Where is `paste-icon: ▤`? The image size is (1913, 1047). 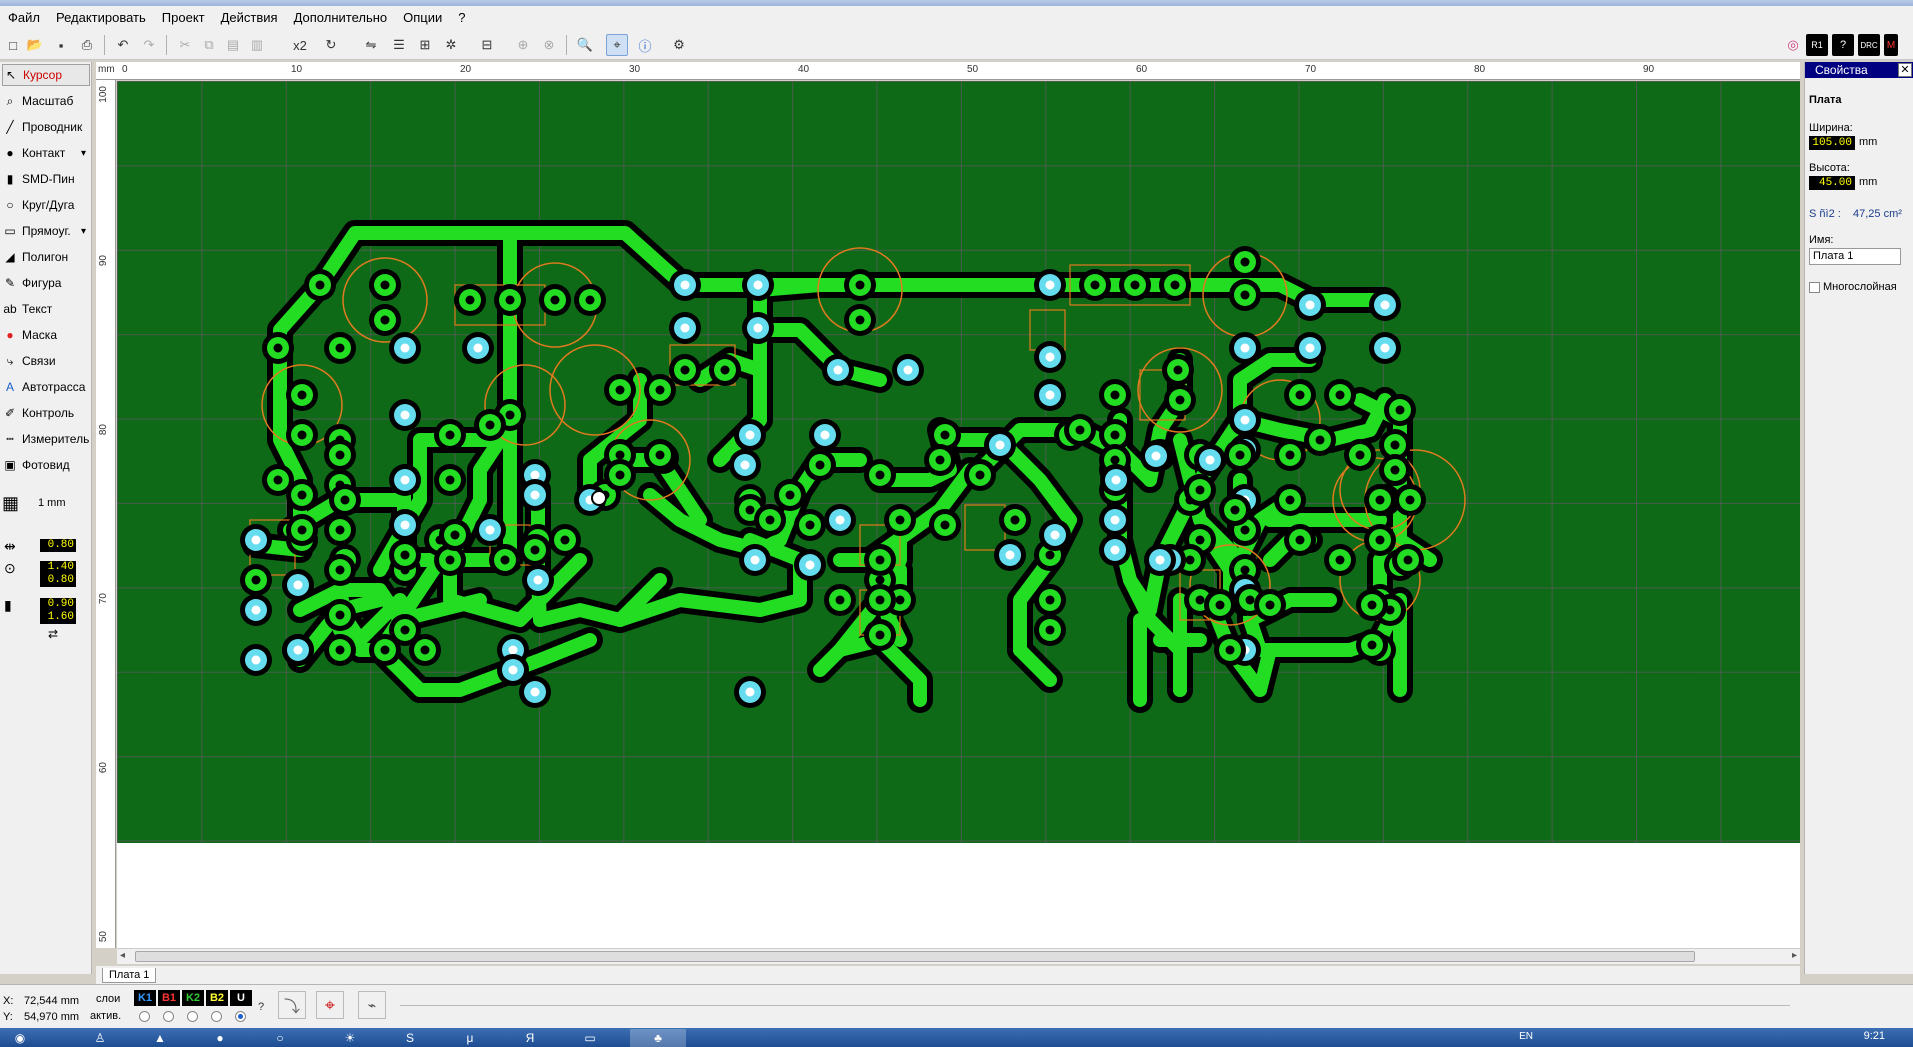
paste-icon: ▤ is located at coordinates (233, 45).